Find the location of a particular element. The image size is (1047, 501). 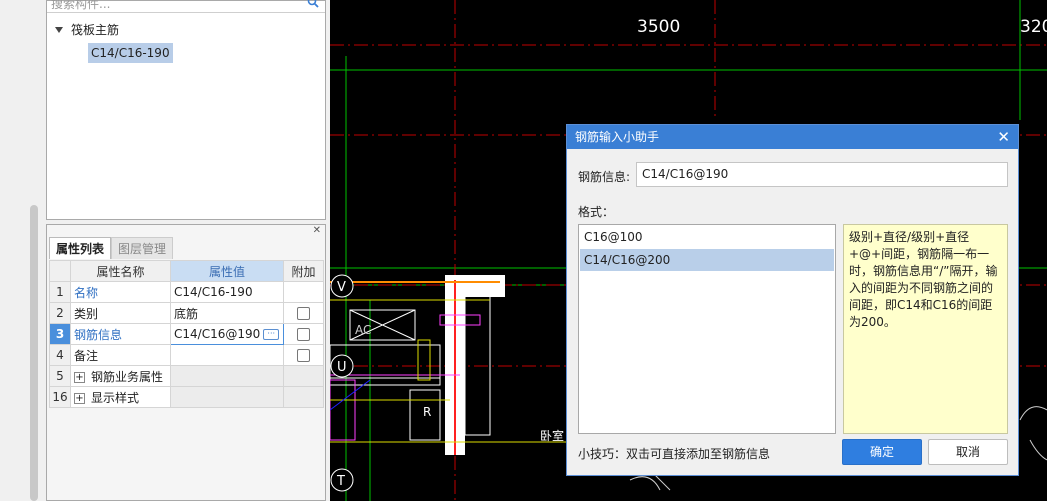

tab-layer-manager: 图层管理 is located at coordinates (142, 248).